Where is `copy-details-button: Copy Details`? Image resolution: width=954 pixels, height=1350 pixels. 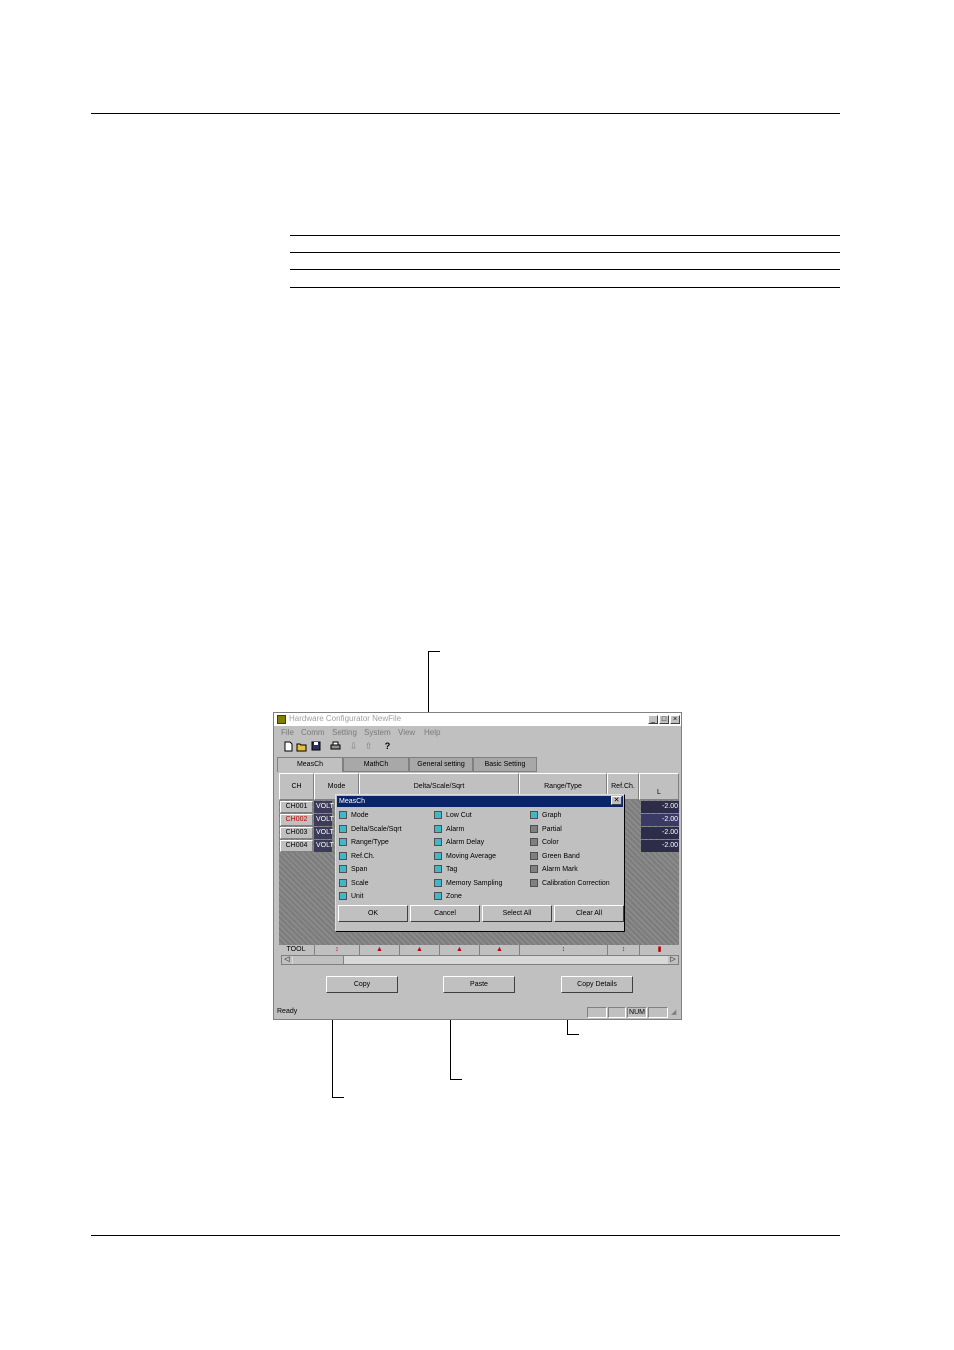
copy-details-button: Copy Details is located at coordinates (597, 984).